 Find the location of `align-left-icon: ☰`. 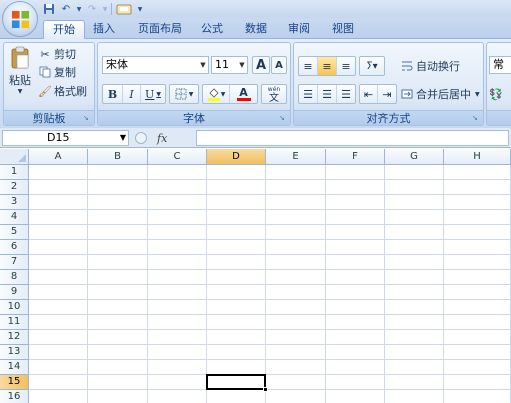

align-left-icon: ☰ is located at coordinates (308, 94).